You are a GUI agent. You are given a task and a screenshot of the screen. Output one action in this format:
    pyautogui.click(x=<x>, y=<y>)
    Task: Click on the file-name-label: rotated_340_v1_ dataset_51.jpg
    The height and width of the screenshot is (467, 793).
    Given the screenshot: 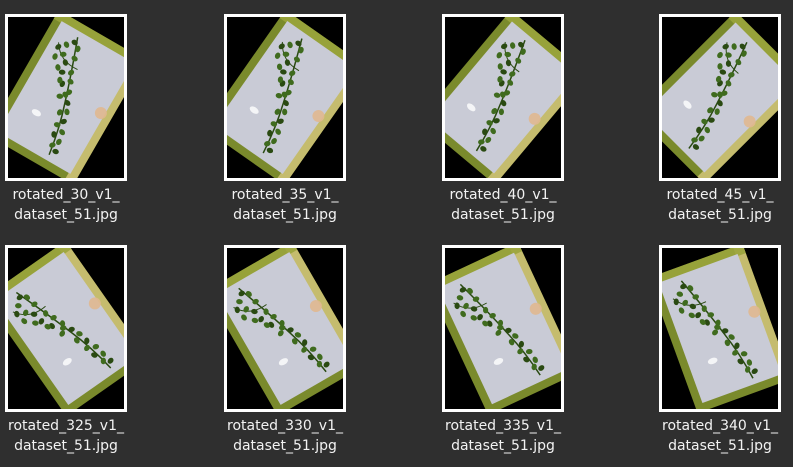 What is the action you would take?
    pyautogui.click(x=719, y=436)
    